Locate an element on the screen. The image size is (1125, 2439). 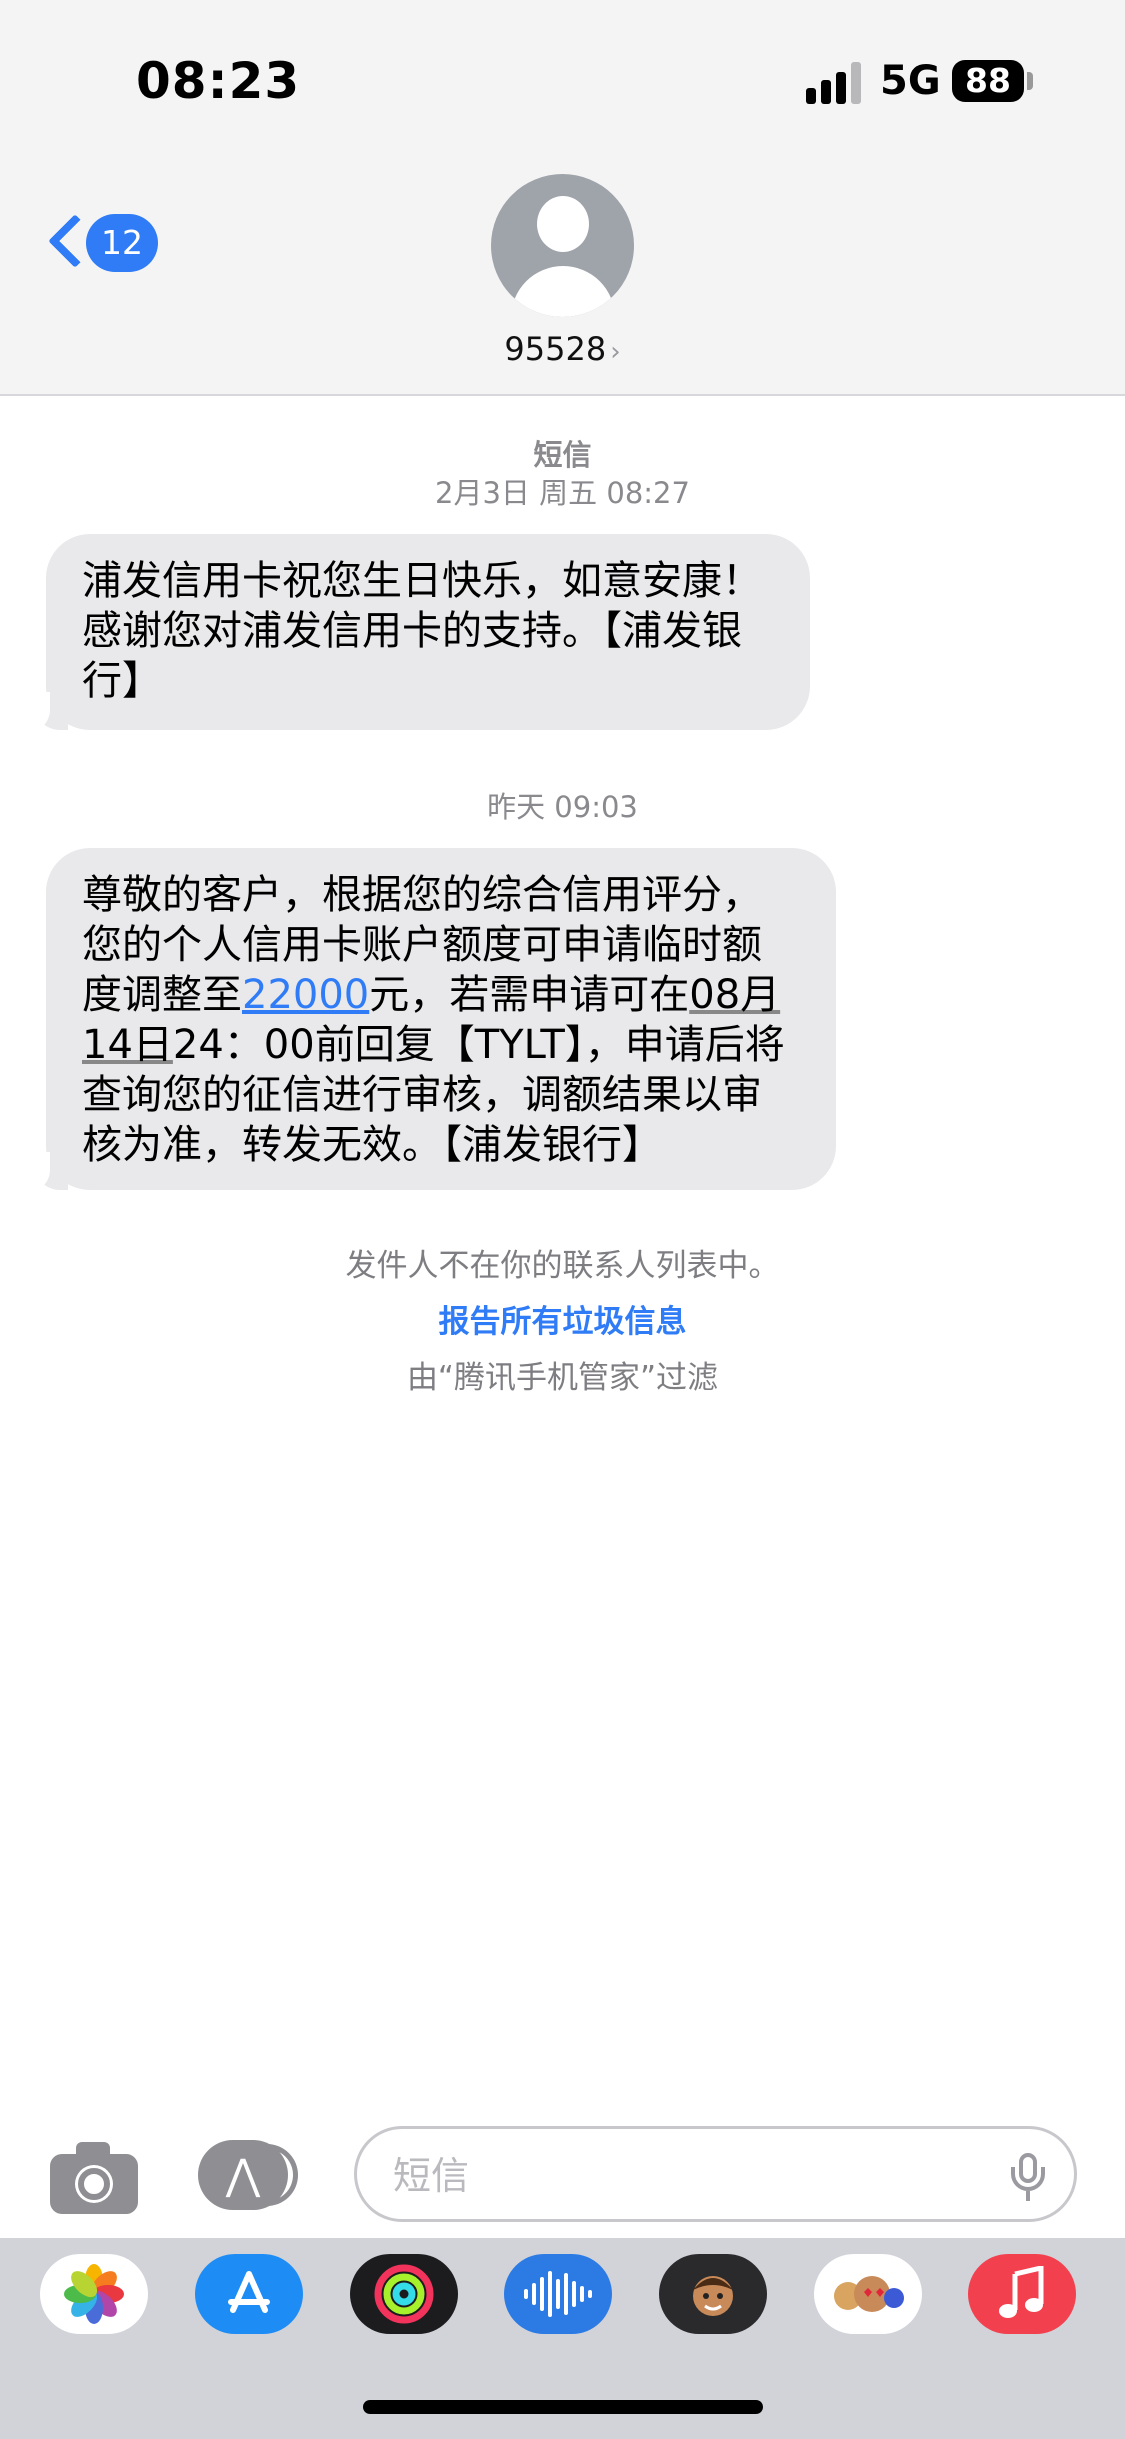
message-line: 感谢您对浦发信用卡的支持。【浦发银 is located at coordinates (412, 631).